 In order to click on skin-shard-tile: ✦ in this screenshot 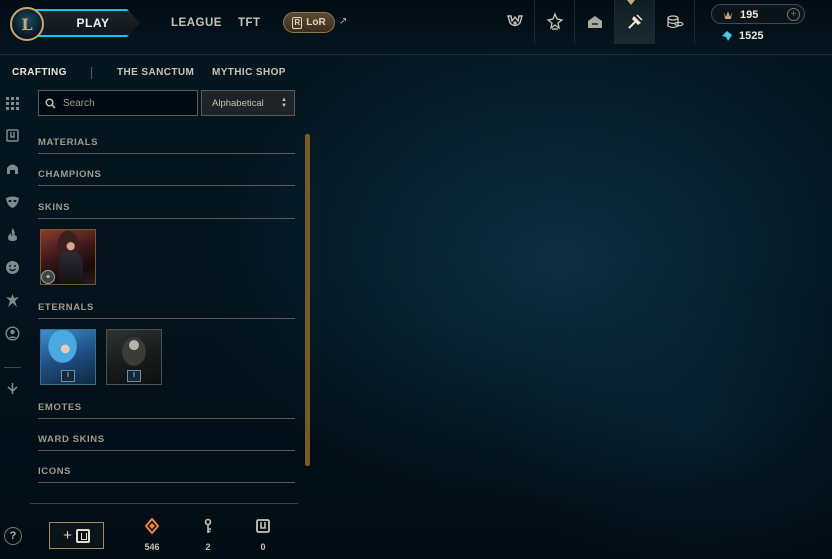, I will do `click(68, 257)`.